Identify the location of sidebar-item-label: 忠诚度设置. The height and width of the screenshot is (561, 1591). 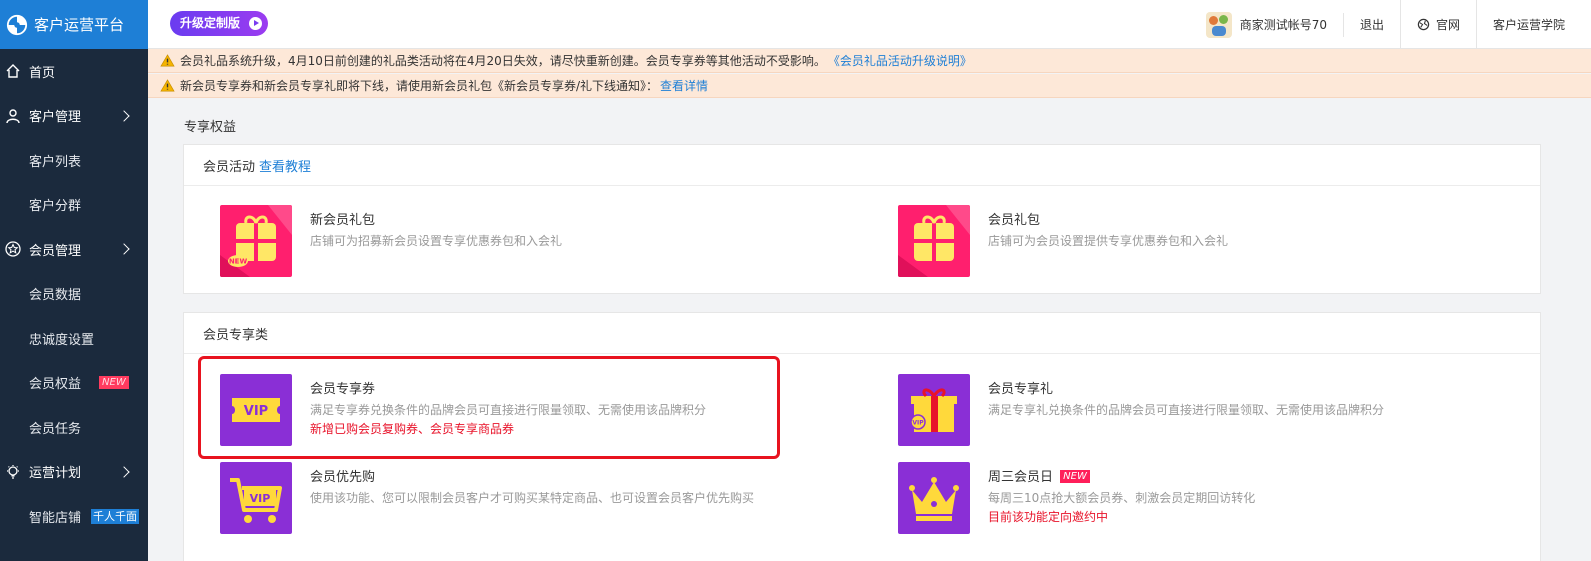
(62, 340).